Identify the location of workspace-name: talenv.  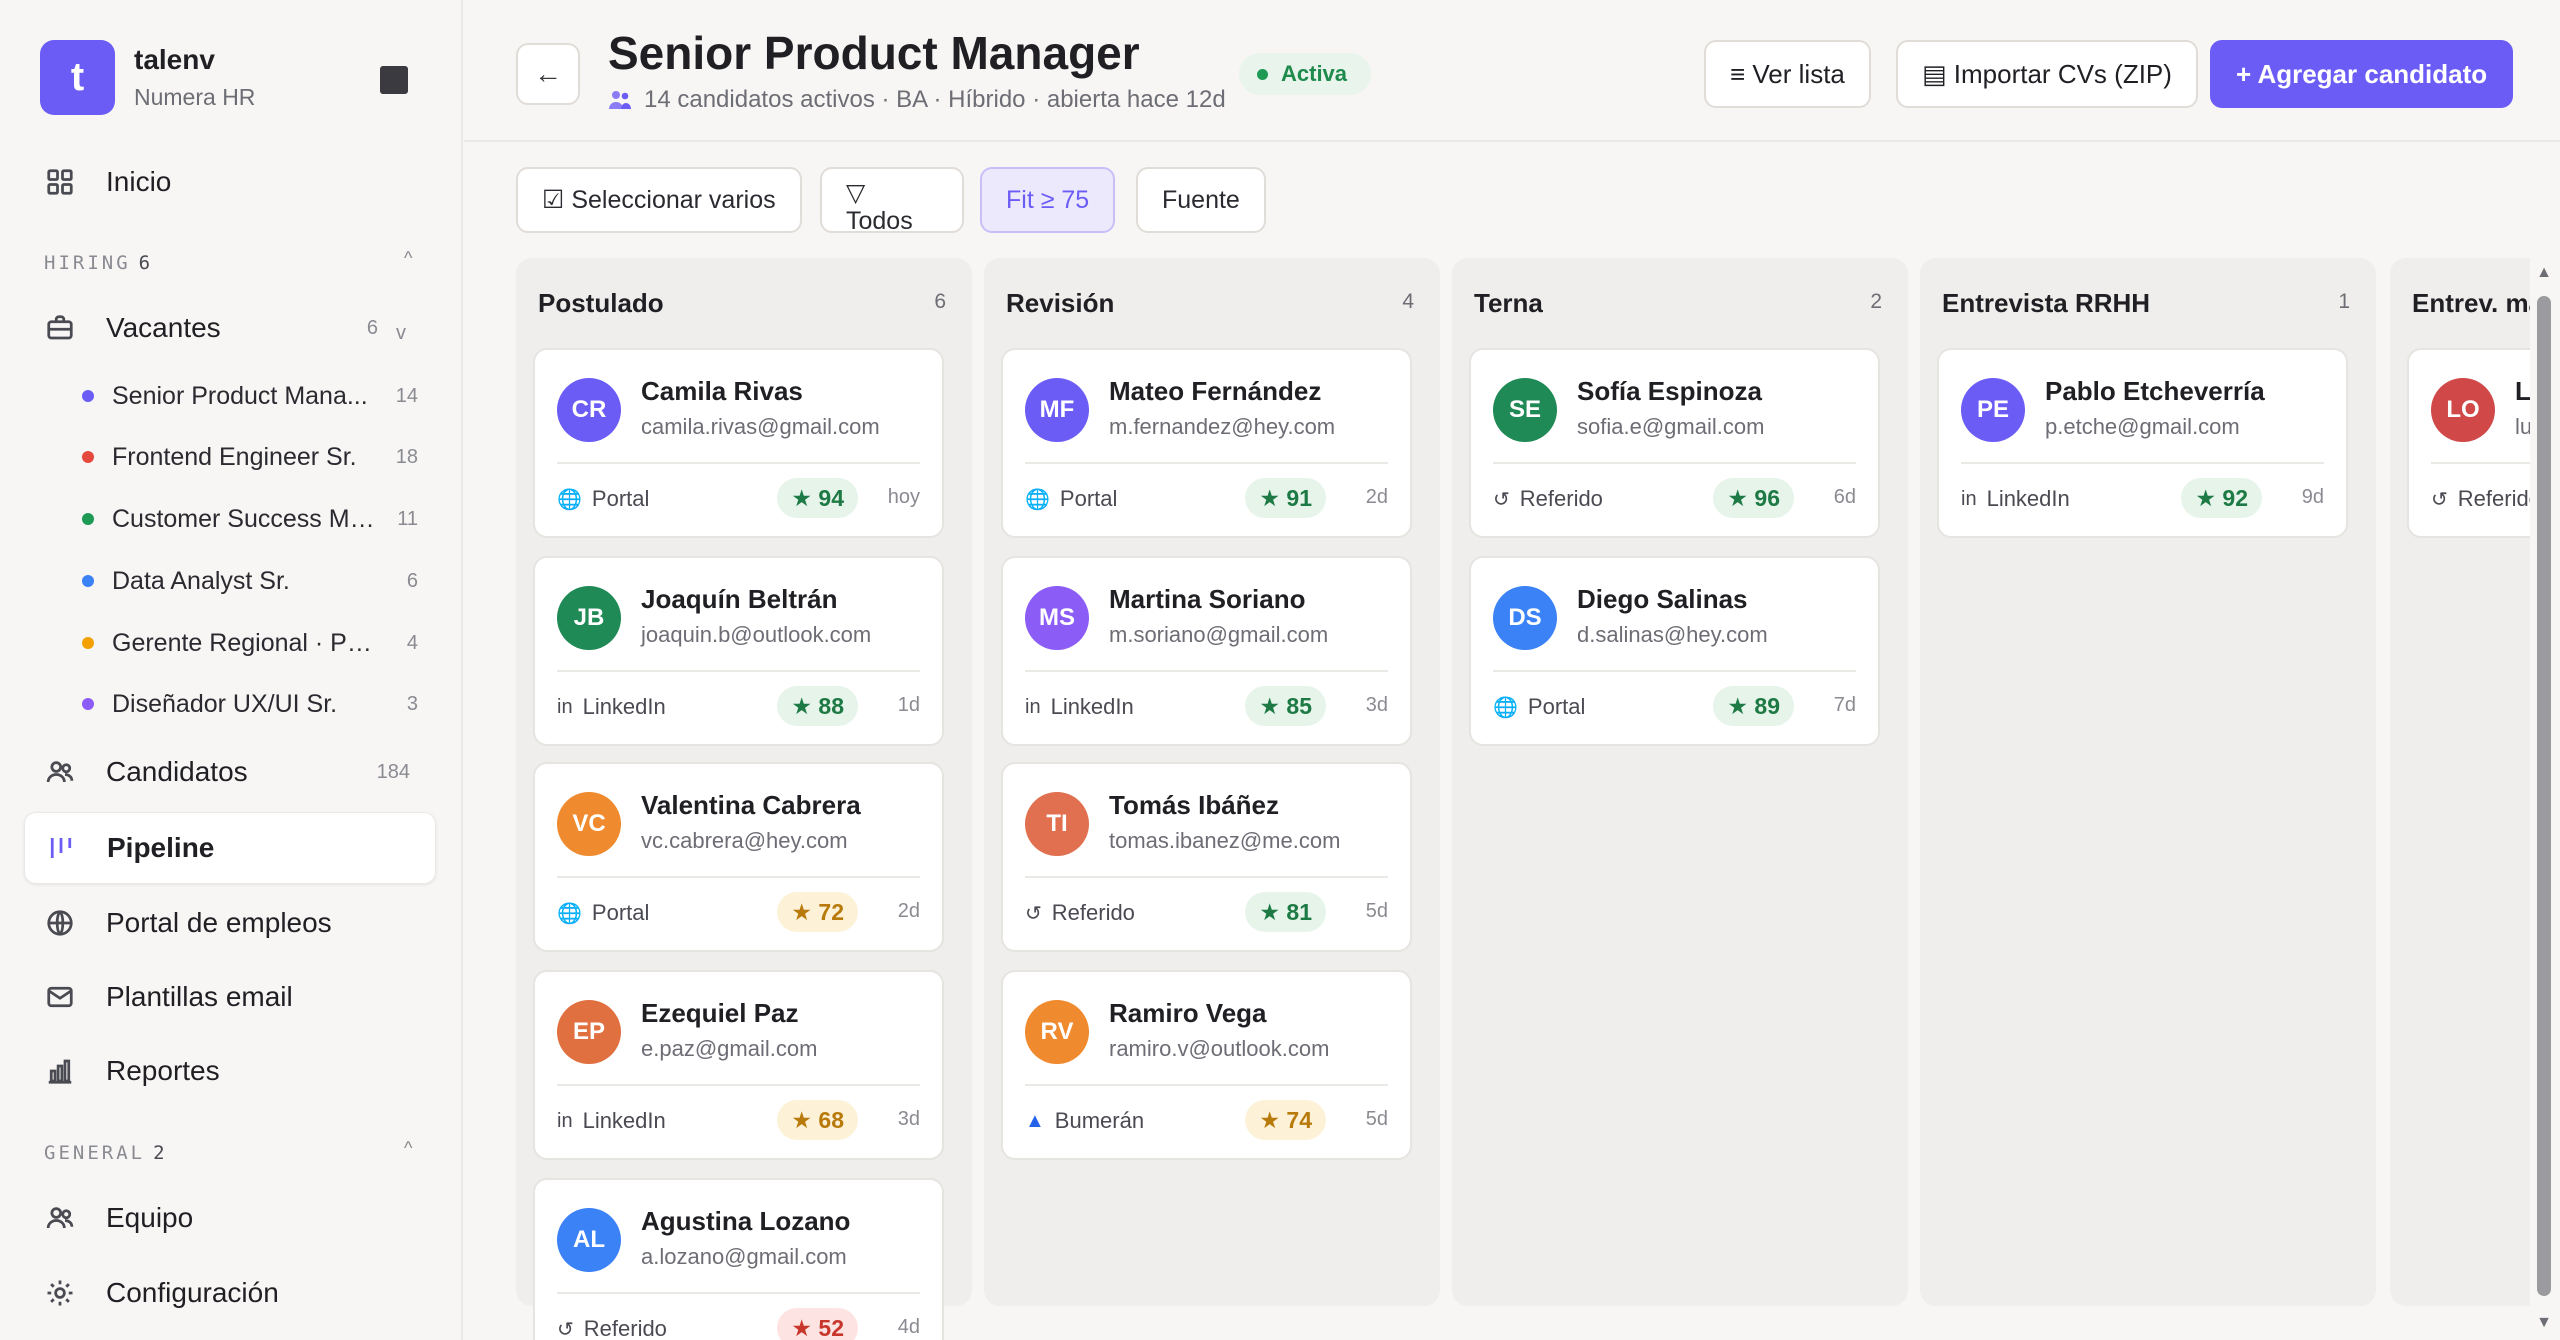
(174, 59).